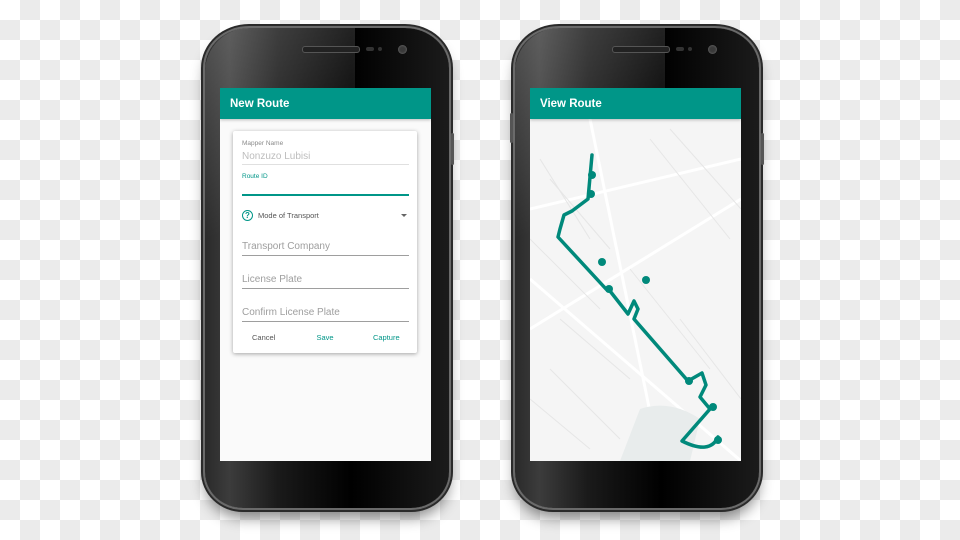 The image size is (960, 540). I want to click on map-streets, so click(635, 289).